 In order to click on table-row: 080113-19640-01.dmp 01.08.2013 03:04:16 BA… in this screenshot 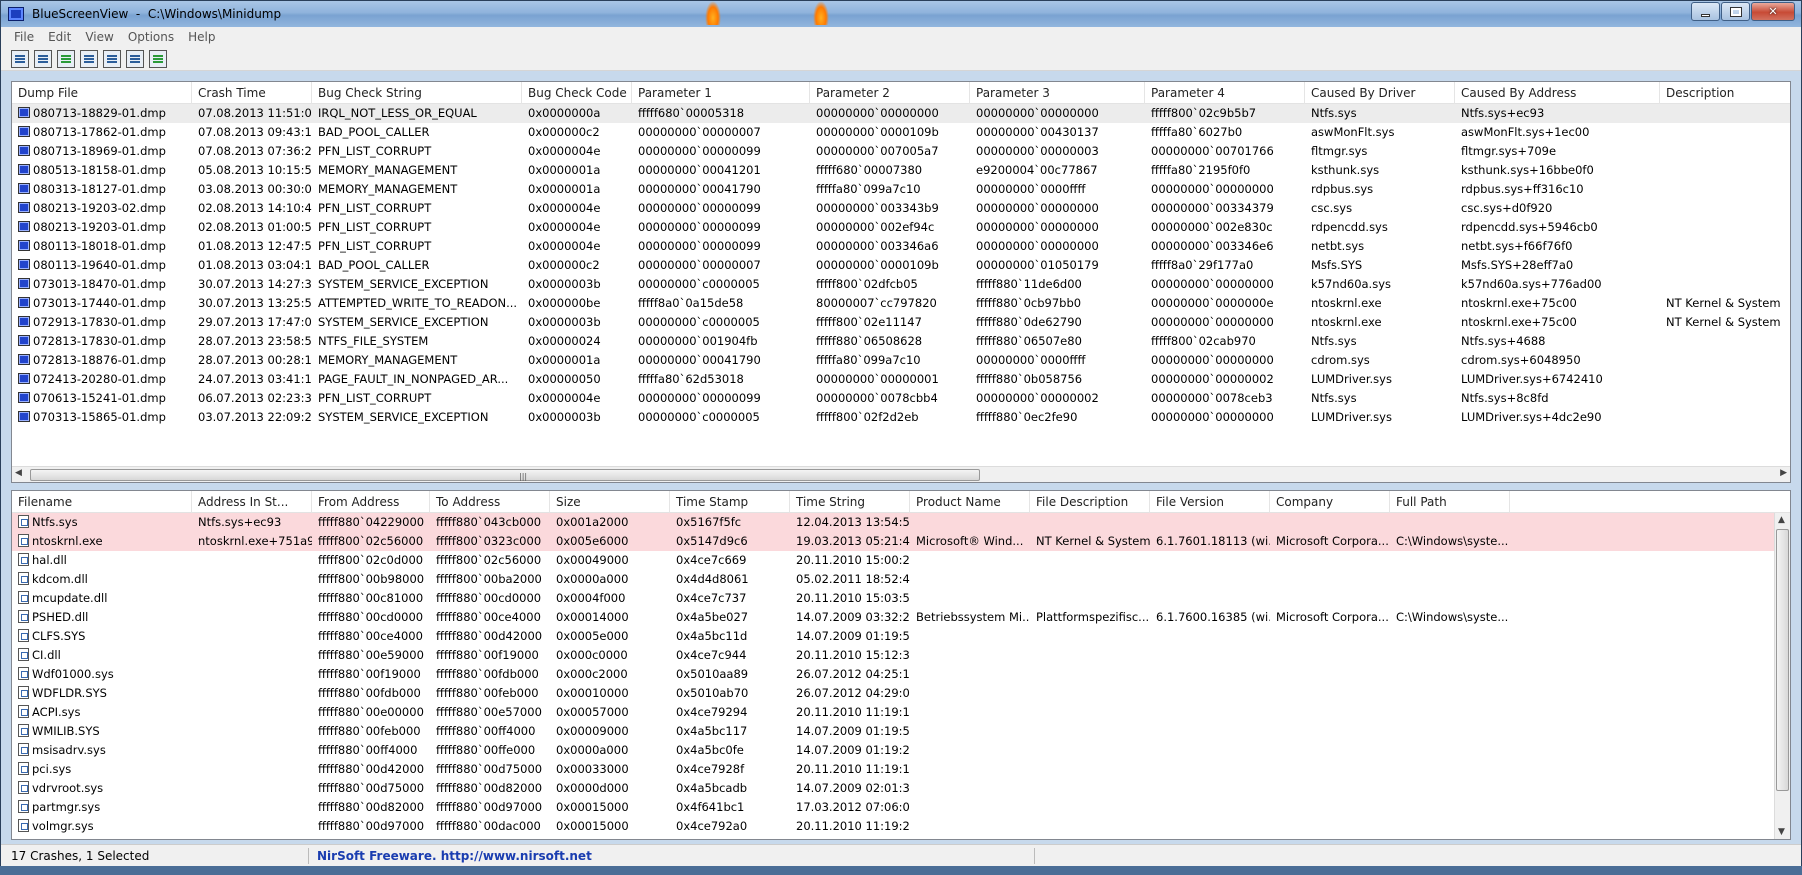, I will do `click(901, 265)`.